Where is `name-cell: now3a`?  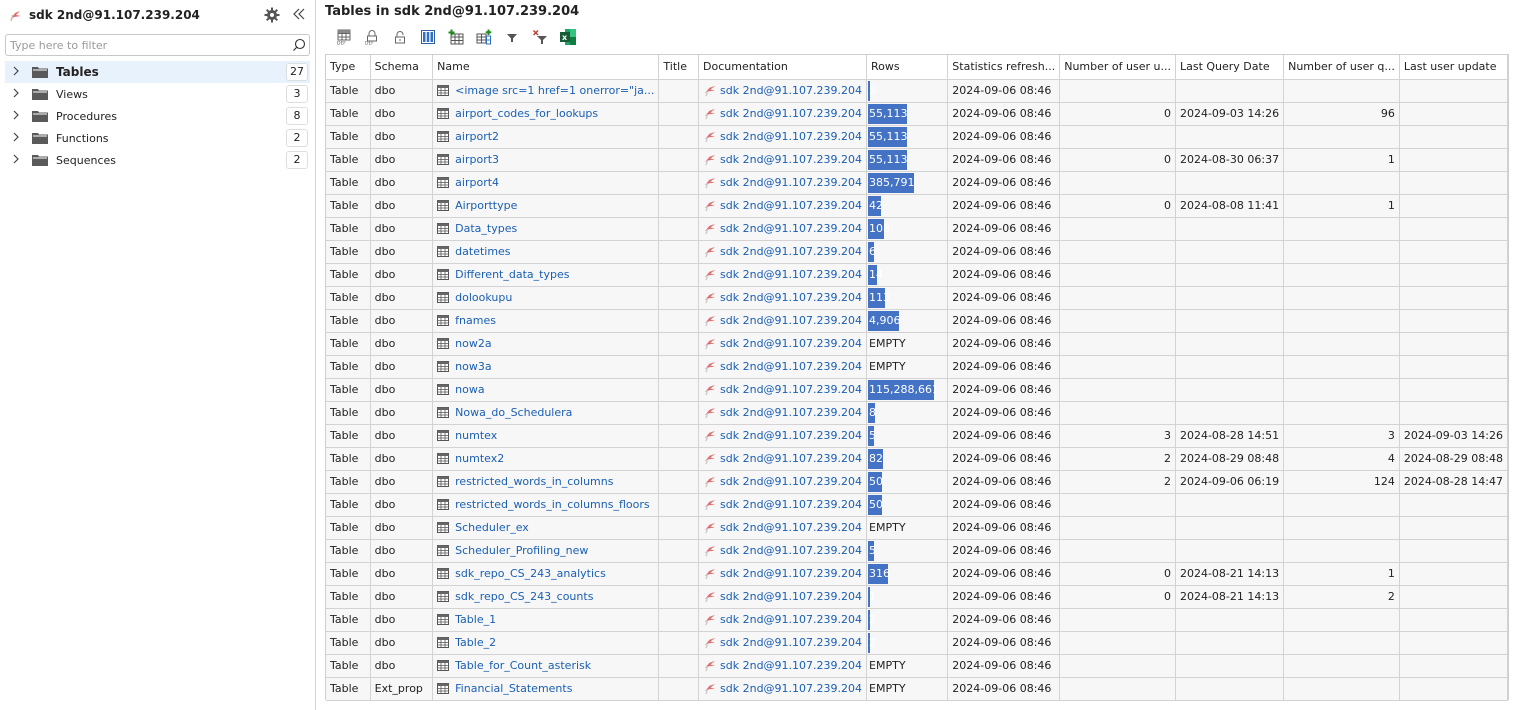
name-cell: now3a is located at coordinates (546, 366).